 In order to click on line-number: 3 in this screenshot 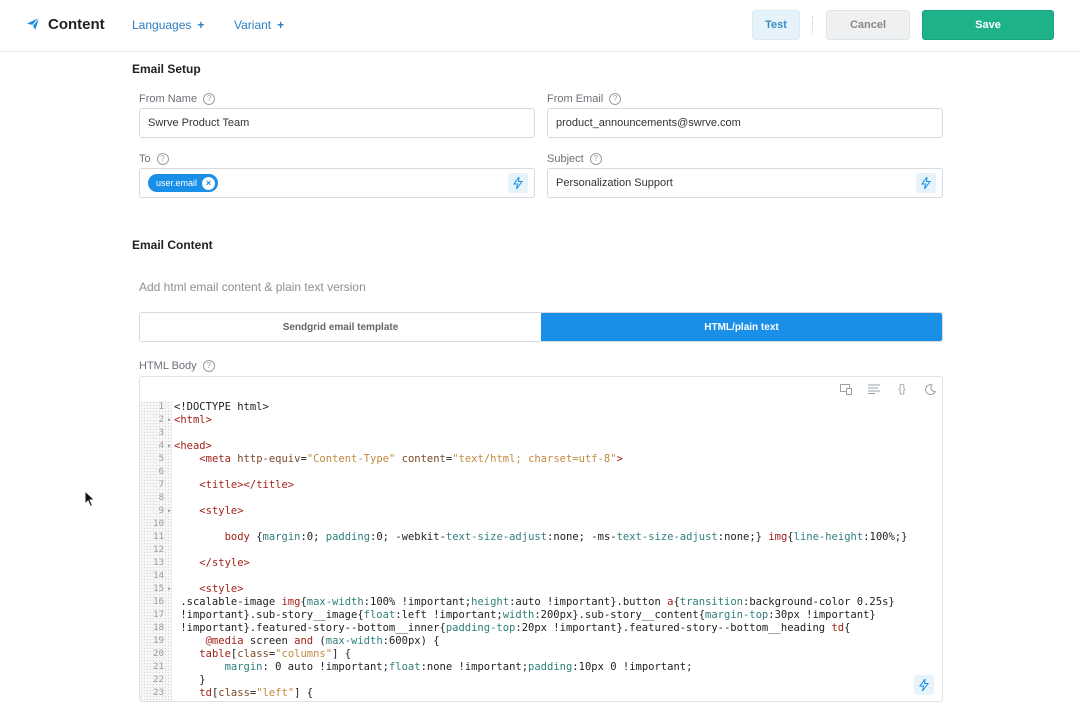, I will do `click(161, 433)`.